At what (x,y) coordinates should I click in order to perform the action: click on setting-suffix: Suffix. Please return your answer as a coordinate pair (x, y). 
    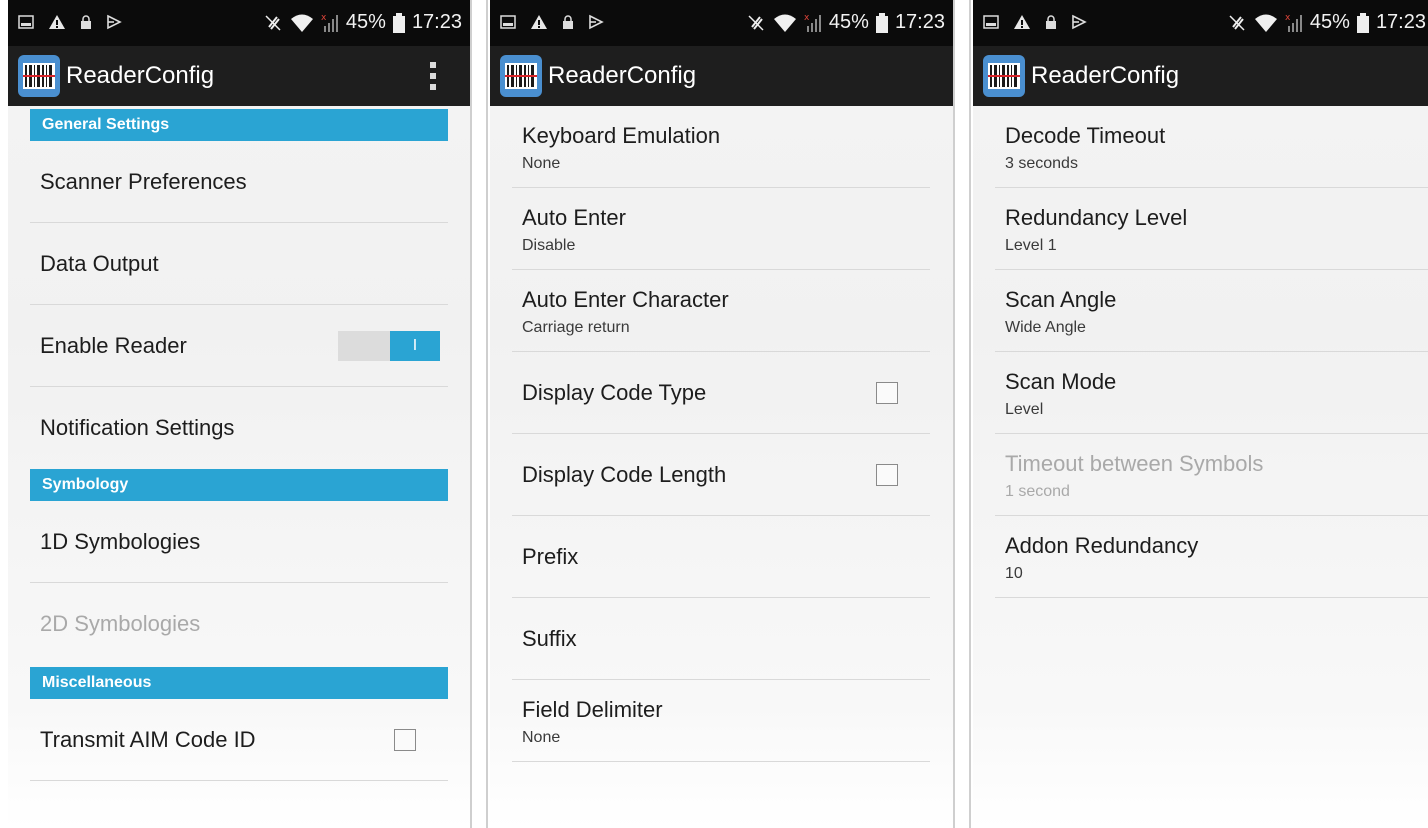
    Looking at the image, I should click on (721, 639).